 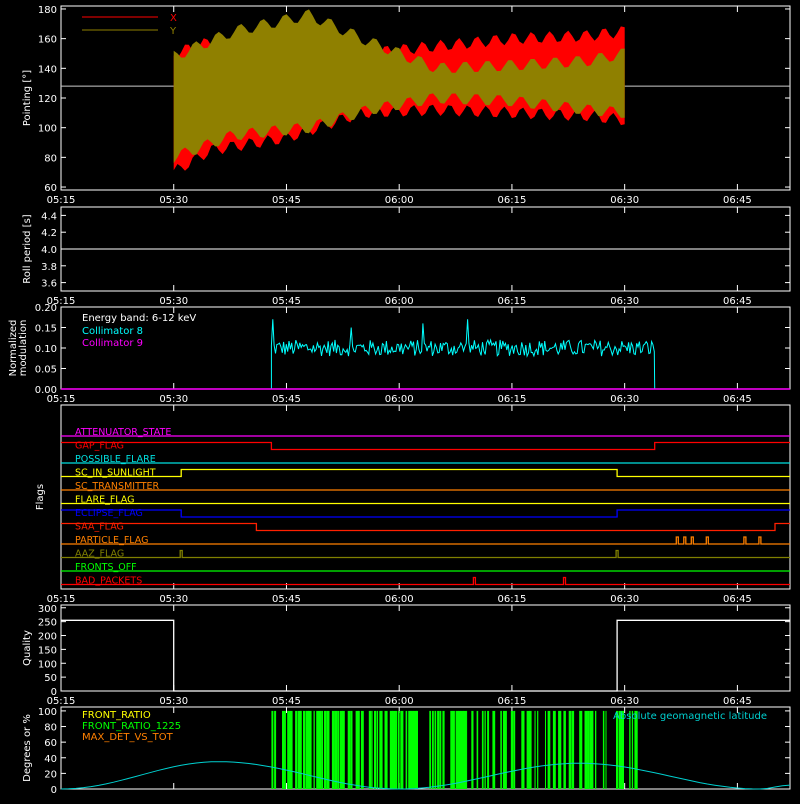 I want to click on y-tick-label: 50, so click(x=50, y=678).